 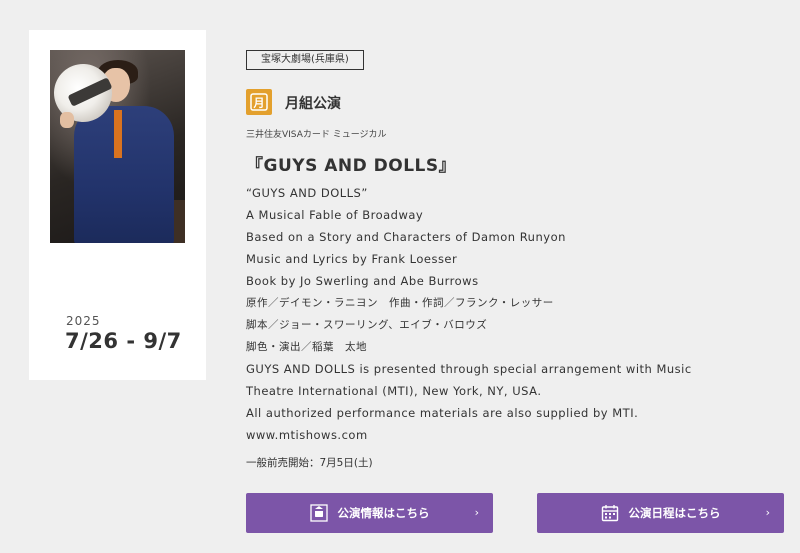 I want to click on poster-tie-shape, so click(x=118, y=134).